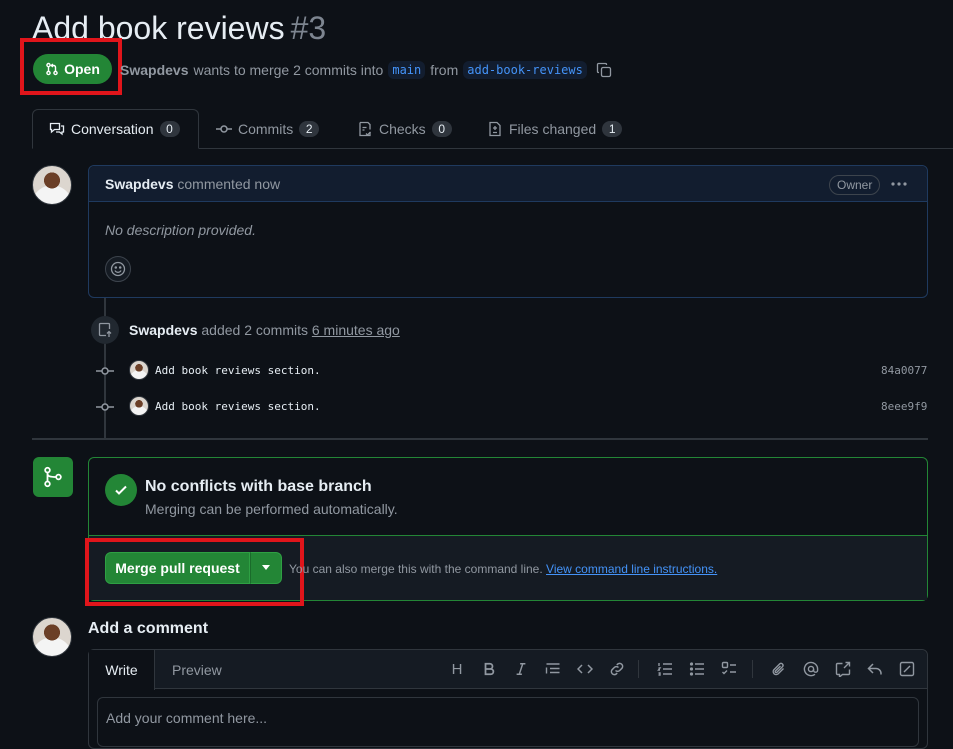 This screenshot has width=953, height=749. I want to click on code-icon, so click(585, 669).